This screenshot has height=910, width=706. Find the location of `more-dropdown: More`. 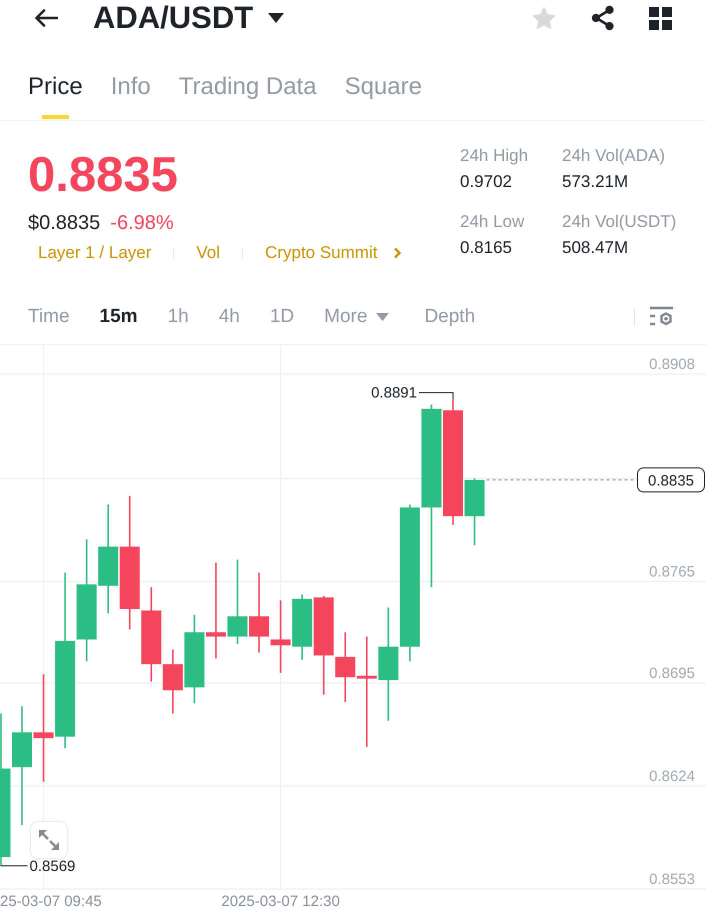

more-dropdown: More is located at coordinates (357, 316).